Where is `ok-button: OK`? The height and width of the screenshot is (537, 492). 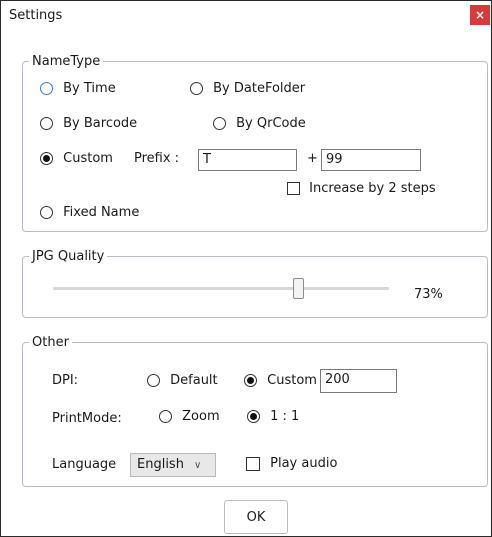 ok-button: OK is located at coordinates (256, 517).